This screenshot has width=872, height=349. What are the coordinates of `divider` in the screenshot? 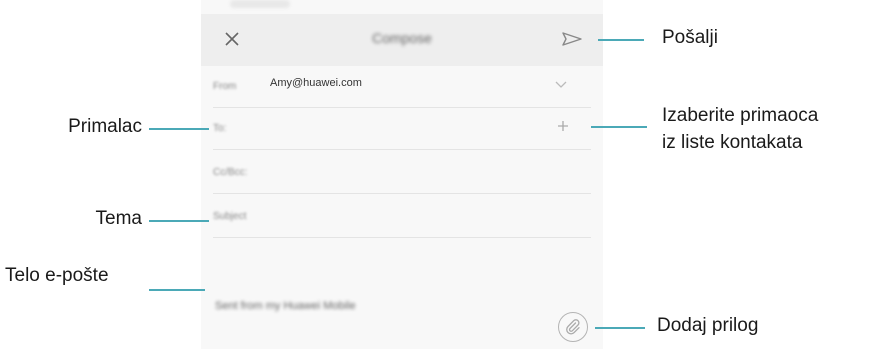 It's located at (402, 237).